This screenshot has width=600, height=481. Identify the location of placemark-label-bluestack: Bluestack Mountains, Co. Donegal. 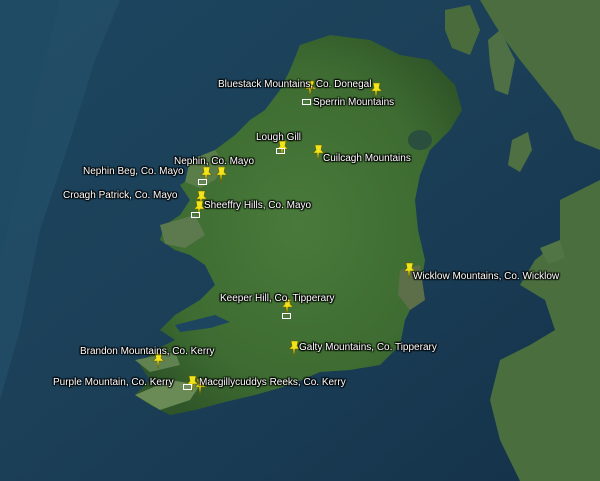
(294, 85).